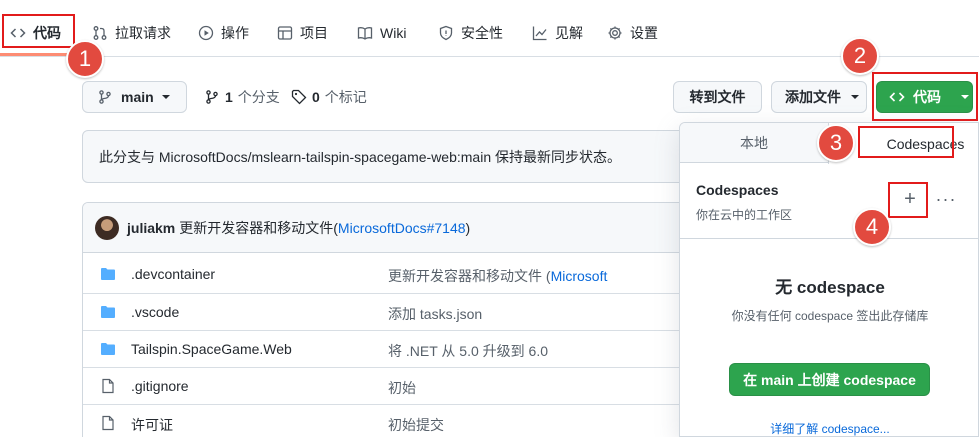 Image resolution: width=979 pixels, height=437 pixels. Describe the element at coordinates (644, 33) in the screenshot. I see `tab-settings-label: 设置` at that location.